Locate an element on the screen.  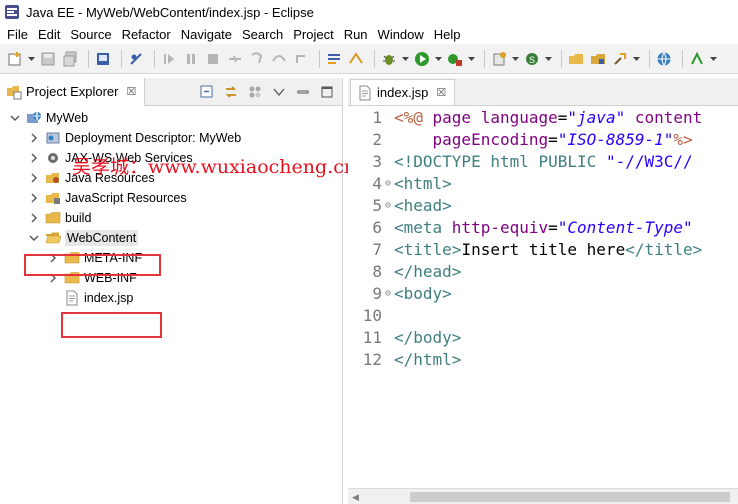
minimize-icon is located at coordinates (303, 92).